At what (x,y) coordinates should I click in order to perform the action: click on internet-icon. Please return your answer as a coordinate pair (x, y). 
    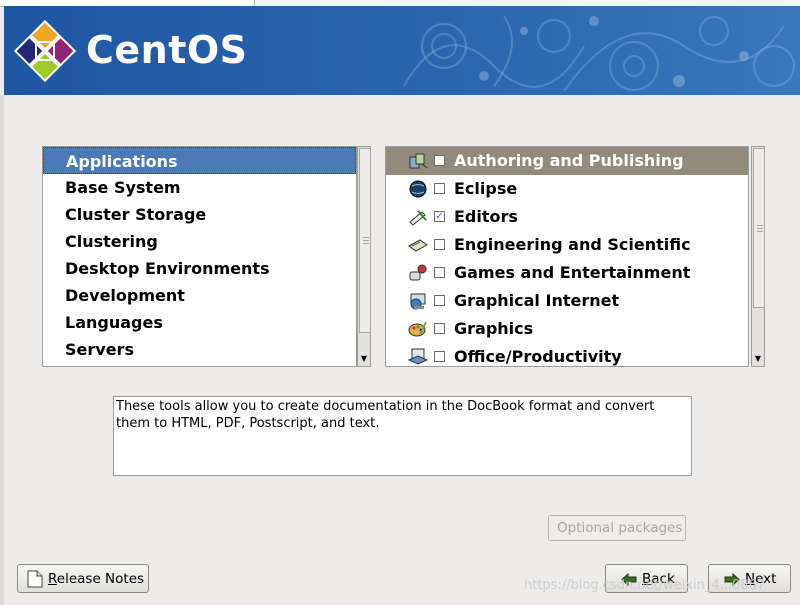
    Looking at the image, I should click on (418, 301).